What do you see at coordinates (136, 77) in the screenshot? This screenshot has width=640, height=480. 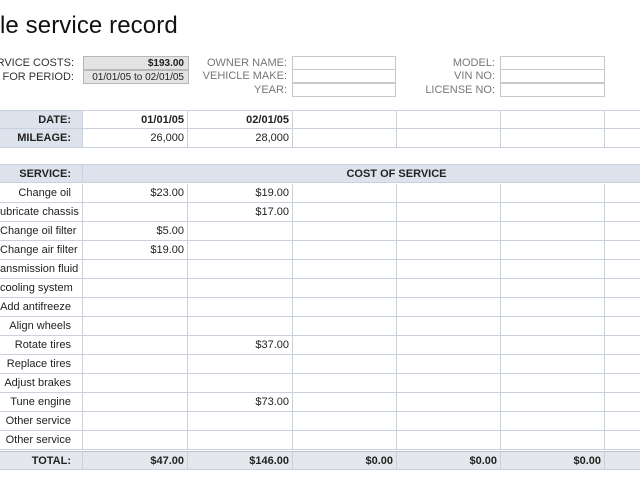 I see `period-value: 01/01/05 to 02/01/05` at bounding box center [136, 77].